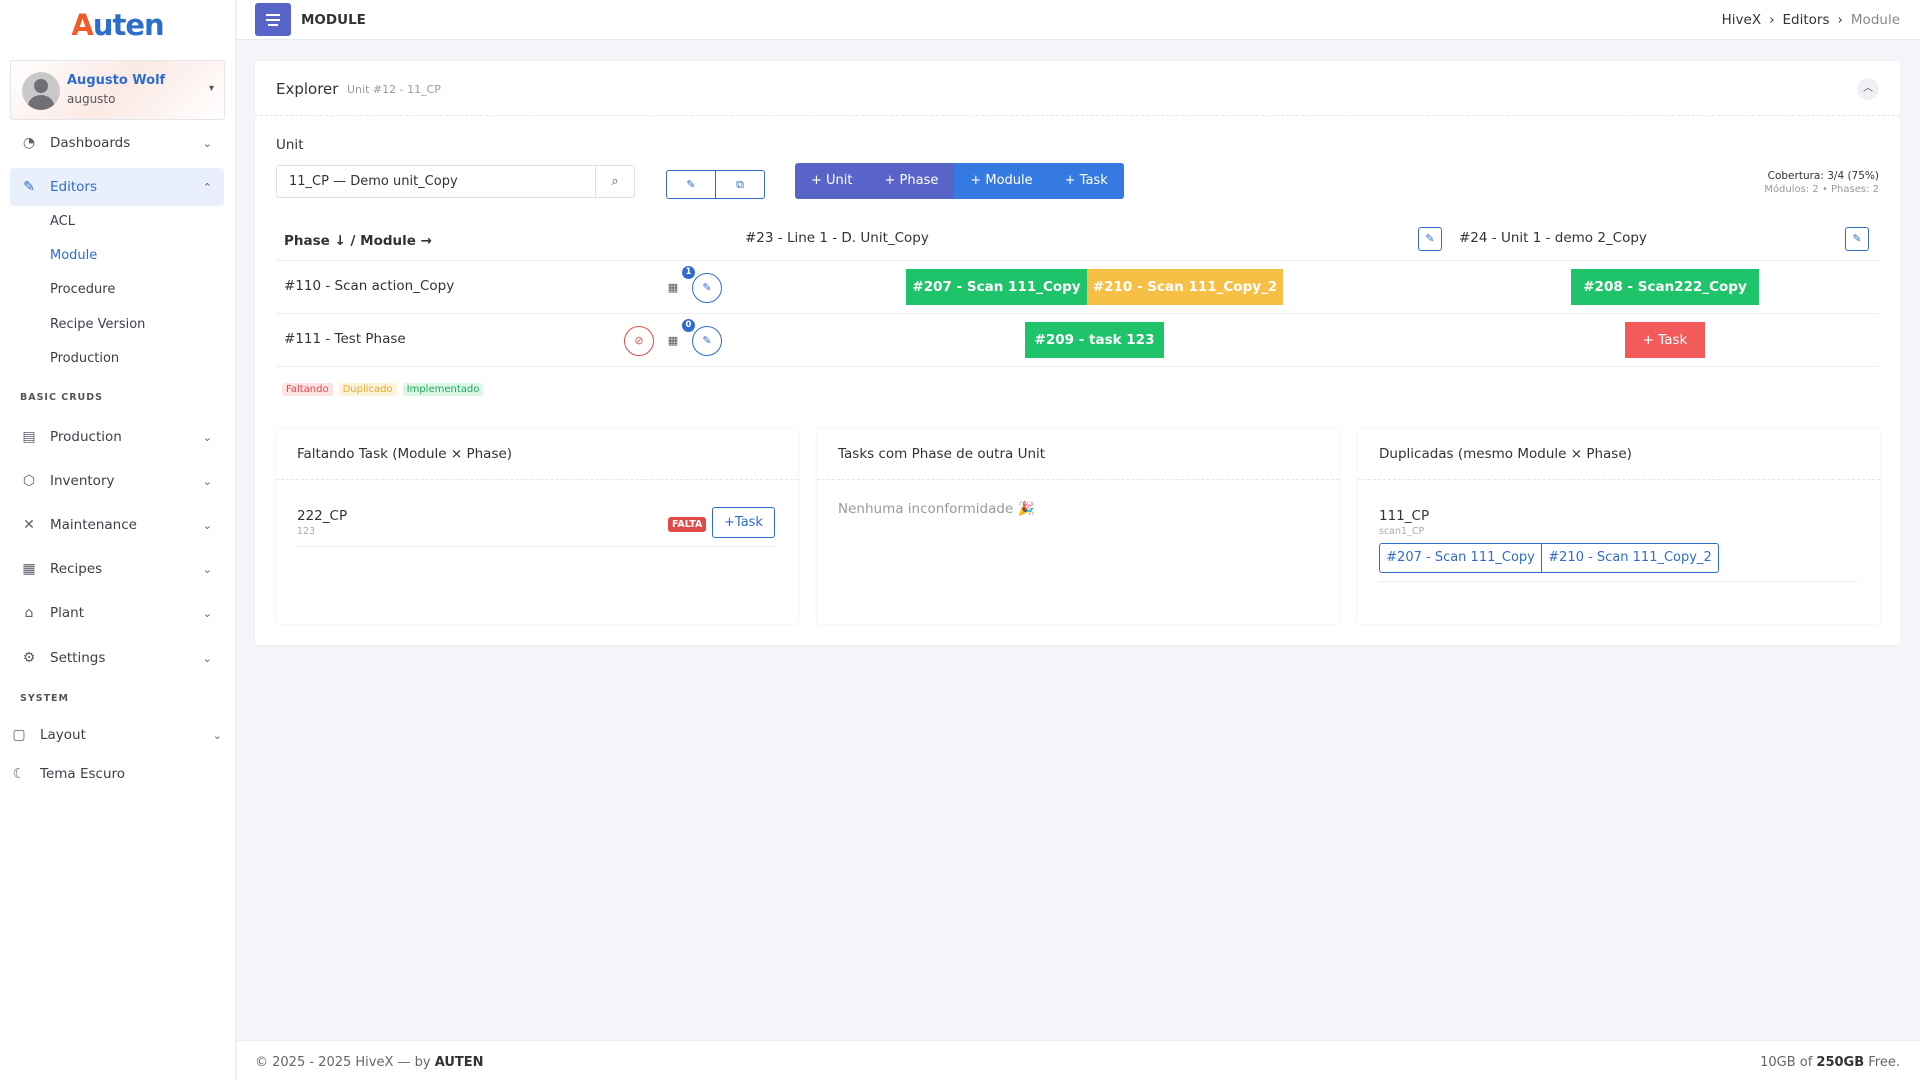  What do you see at coordinates (44, 698) in the screenshot?
I see `section-system: SYSTEM` at bounding box center [44, 698].